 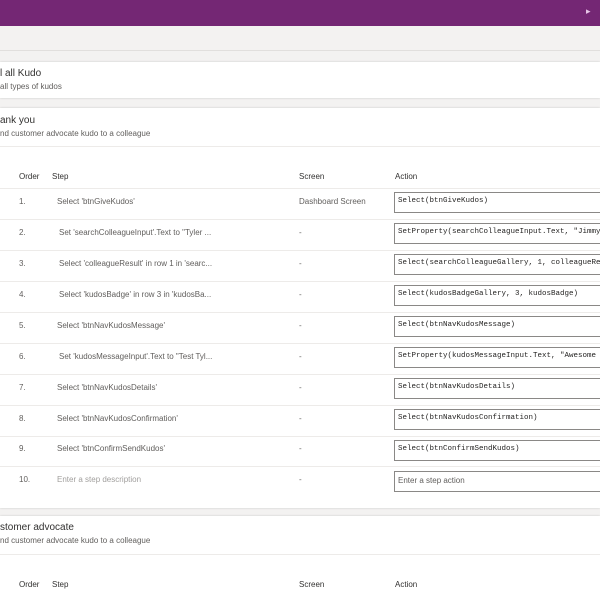 What do you see at coordinates (22, 418) in the screenshot?
I see `step-order: 8.` at bounding box center [22, 418].